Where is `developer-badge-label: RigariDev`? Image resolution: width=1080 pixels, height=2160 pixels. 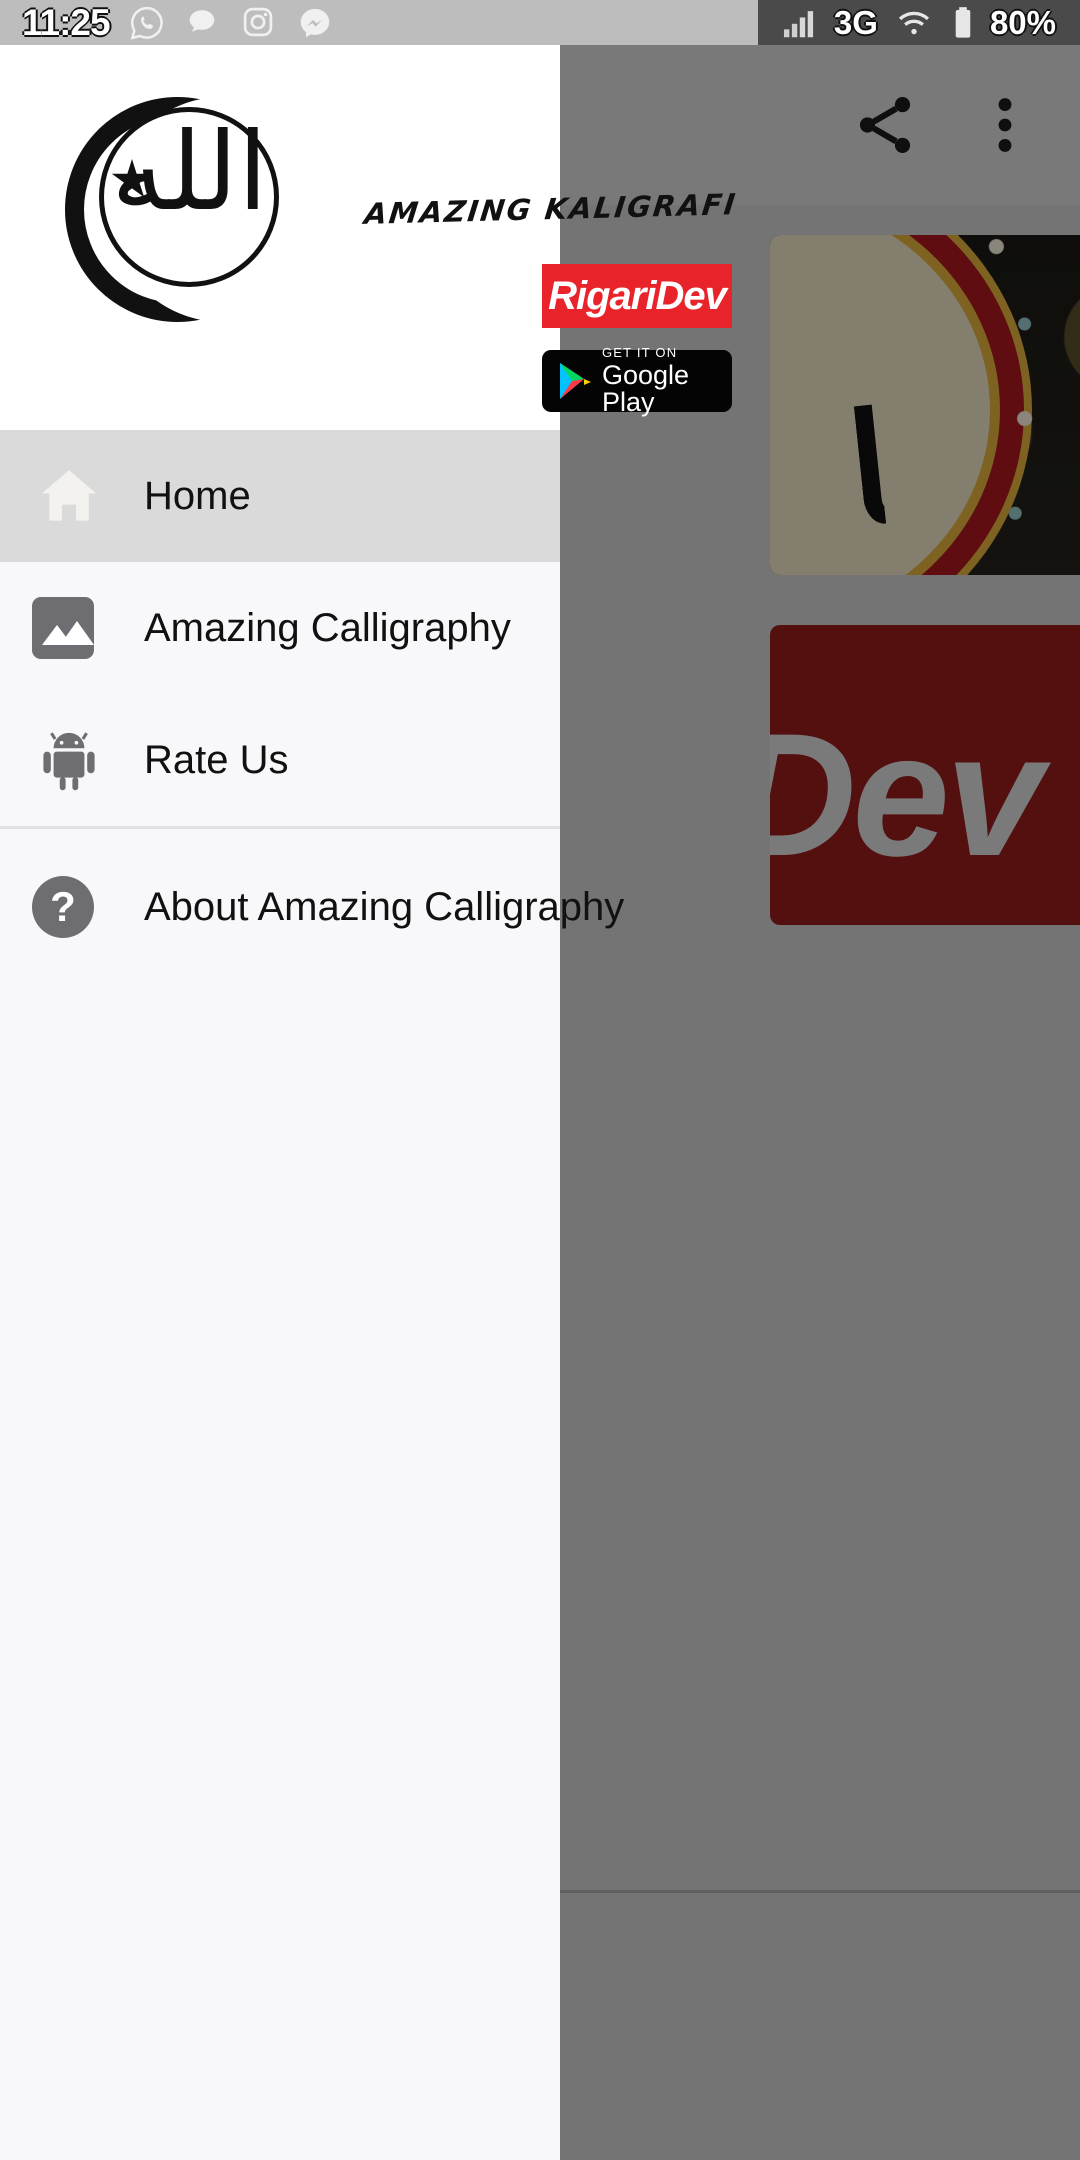 developer-badge-label: RigariDev is located at coordinates (637, 295).